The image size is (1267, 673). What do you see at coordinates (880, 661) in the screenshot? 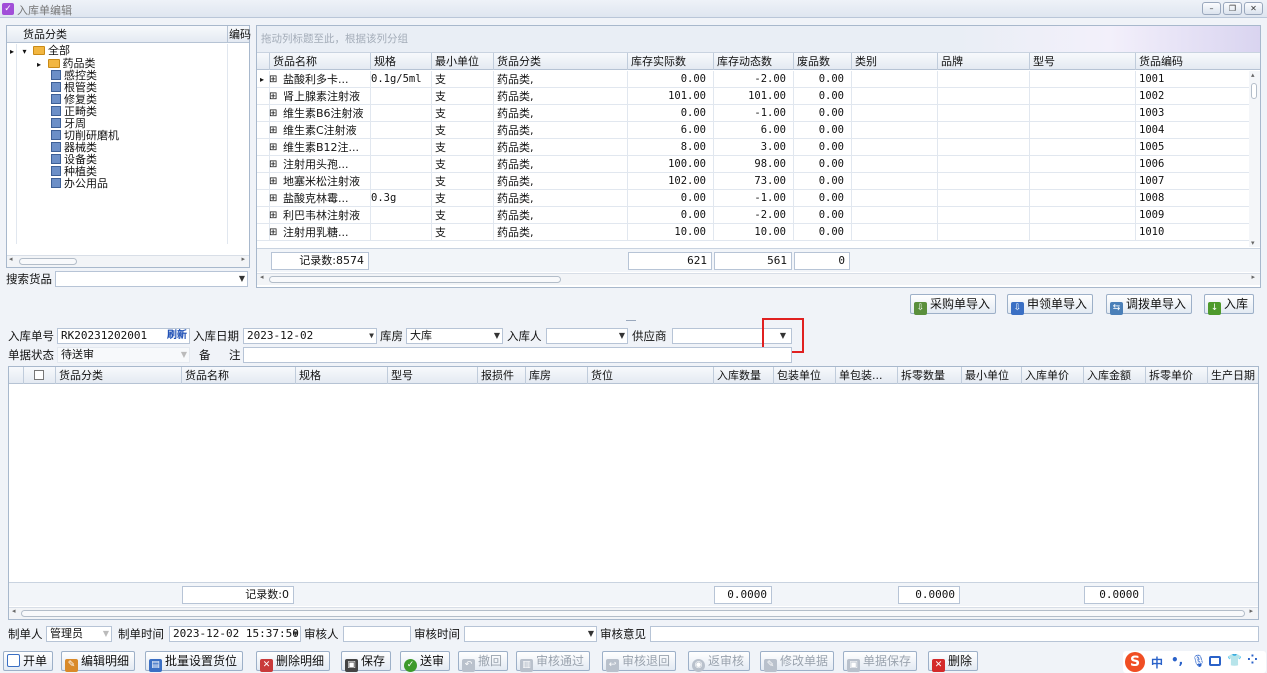
I see `doc-save-button: ▣ 单据保存` at bounding box center [880, 661].